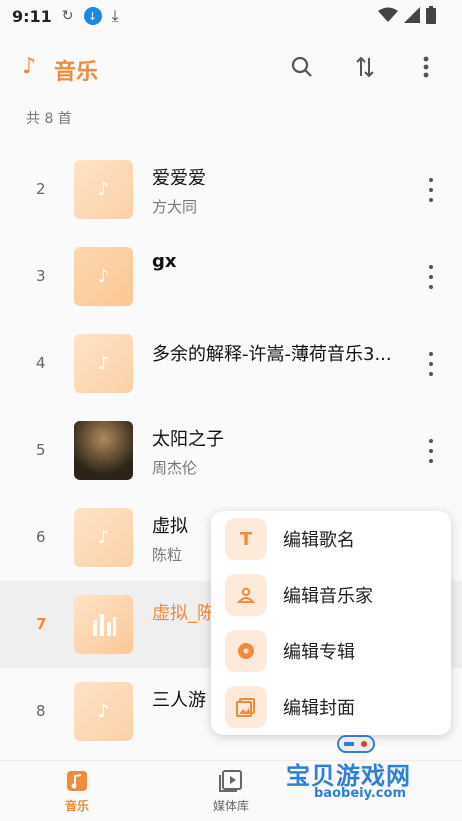 The image size is (462, 821). I want to click on menu-item-edit-artist: 编辑音乐家, so click(335, 595).